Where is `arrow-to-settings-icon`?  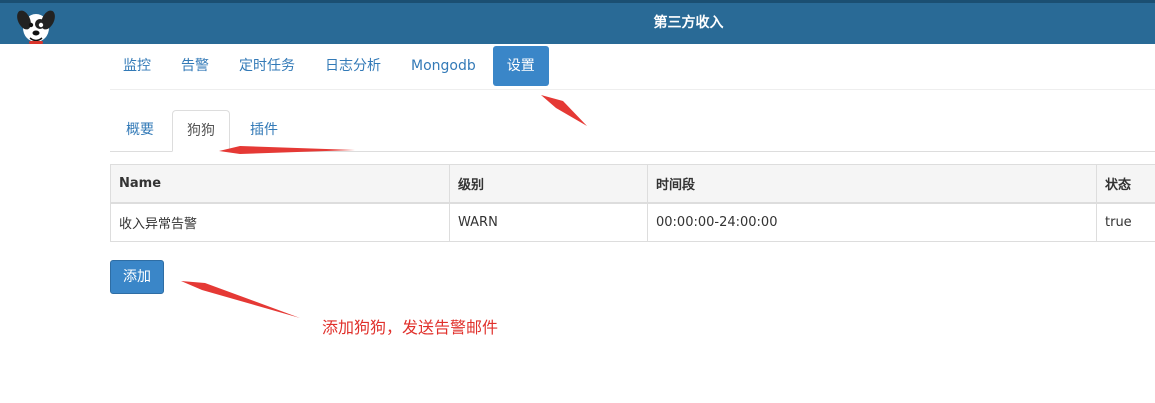
arrow-to-settings-icon is located at coordinates (564, 110).